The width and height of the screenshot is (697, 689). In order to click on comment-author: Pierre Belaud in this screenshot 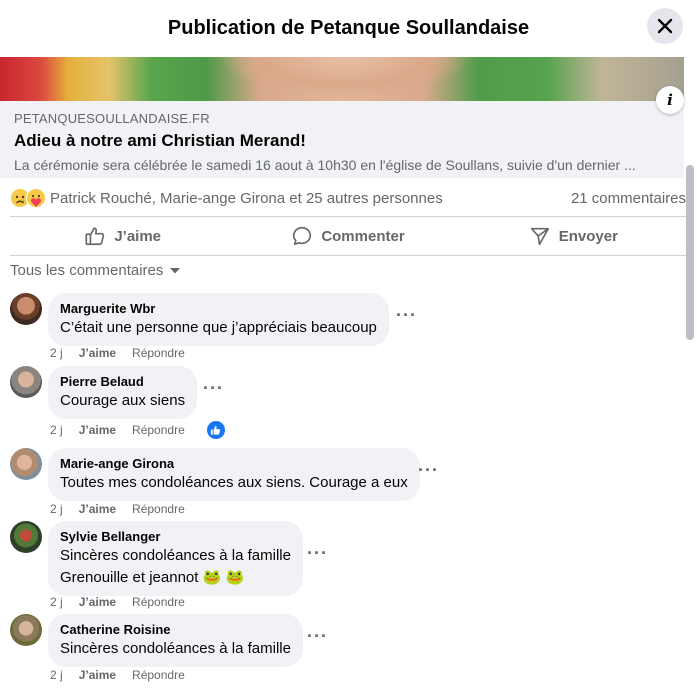, I will do `click(122, 381)`.